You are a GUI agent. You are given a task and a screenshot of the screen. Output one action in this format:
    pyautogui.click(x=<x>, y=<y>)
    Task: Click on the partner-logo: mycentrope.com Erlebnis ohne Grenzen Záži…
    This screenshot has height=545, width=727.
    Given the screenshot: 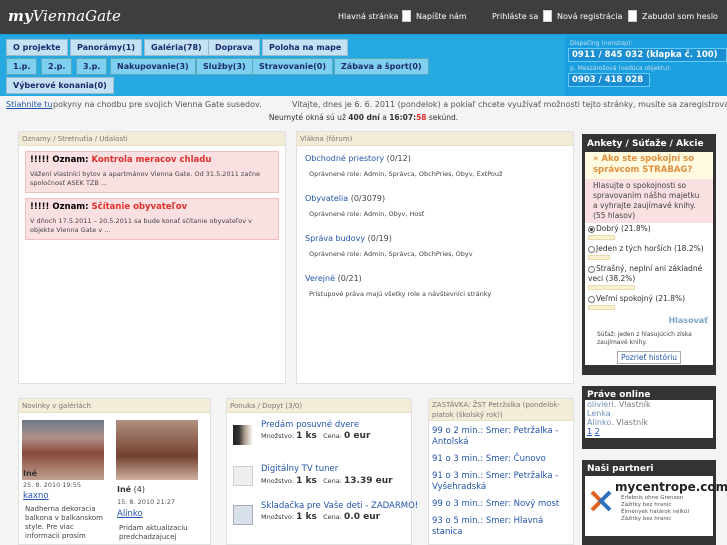 What is the action you would take?
    pyautogui.click(x=656, y=506)
    